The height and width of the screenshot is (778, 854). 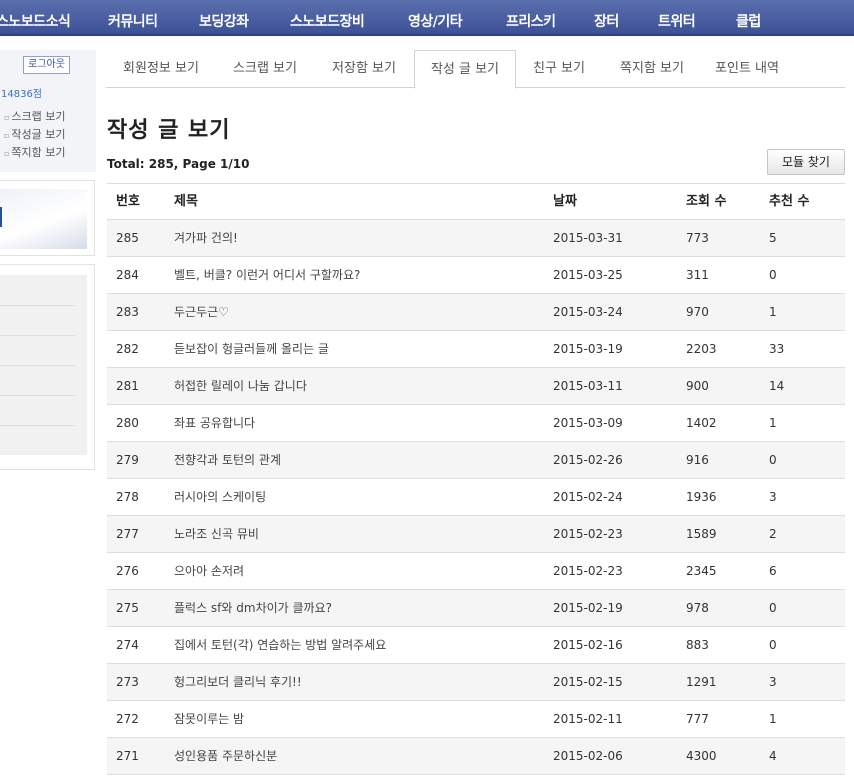 I want to click on table-row: 283 두근두근♡ 2015-03-24 970 1, so click(x=476, y=312).